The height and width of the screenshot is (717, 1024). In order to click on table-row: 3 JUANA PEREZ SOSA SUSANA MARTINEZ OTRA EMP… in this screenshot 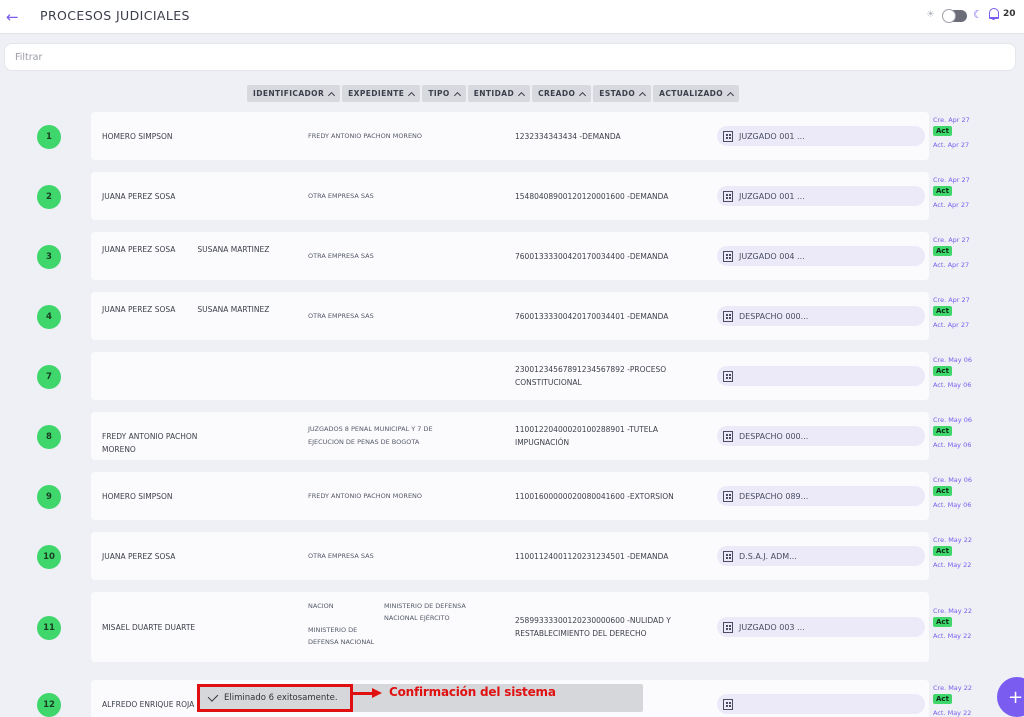, I will do `click(512, 256)`.